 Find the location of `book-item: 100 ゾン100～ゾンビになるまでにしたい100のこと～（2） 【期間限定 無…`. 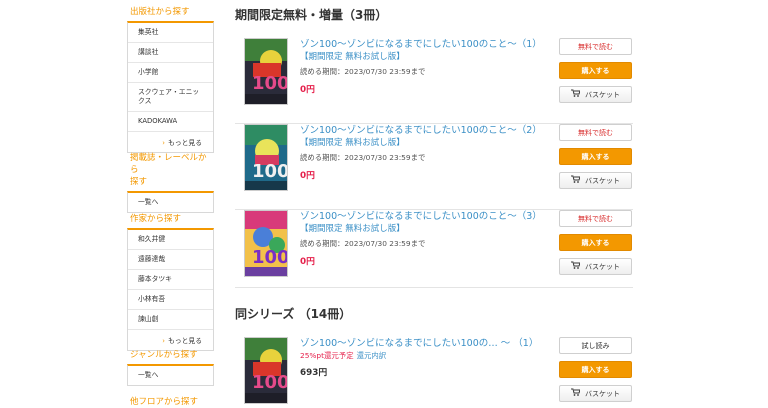

book-item: 100 ゾン100～ゾンビになるまでにしたい100のこと～（2） 【期間限定 無… is located at coordinates (434, 167).